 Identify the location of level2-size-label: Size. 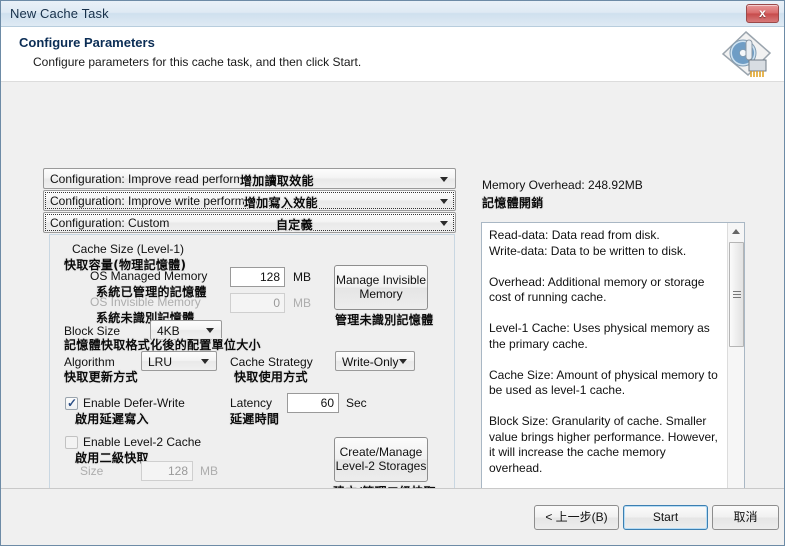
(92, 471).